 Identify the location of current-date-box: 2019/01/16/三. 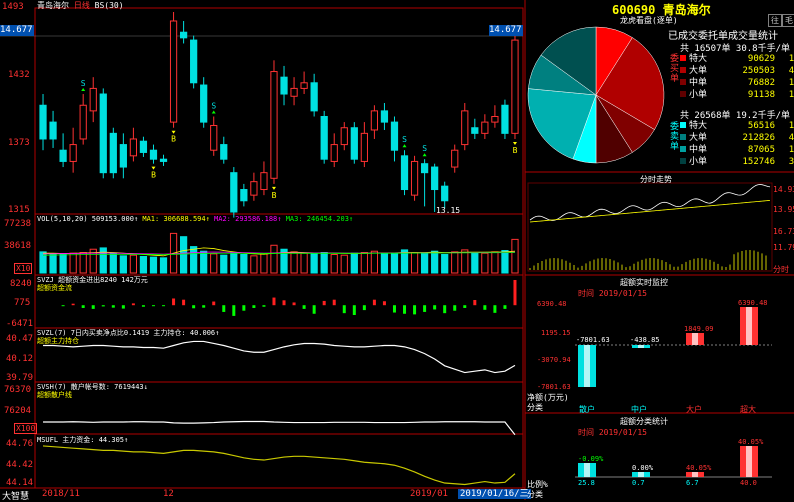
(494, 494).